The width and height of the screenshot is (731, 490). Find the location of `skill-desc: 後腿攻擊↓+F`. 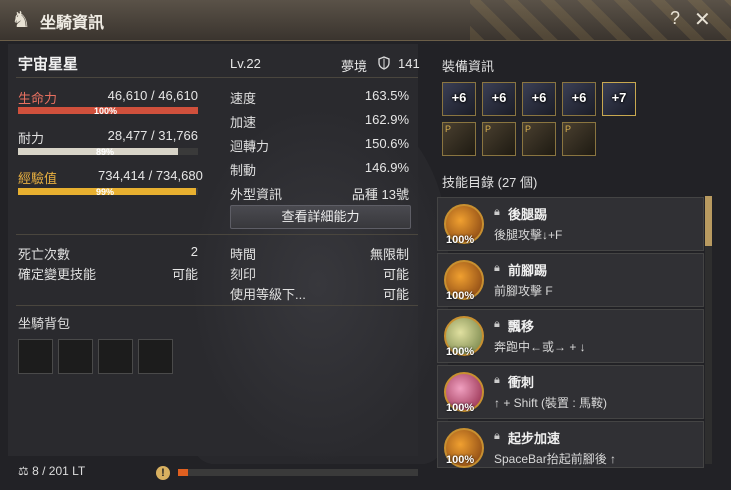

skill-desc: 後腿攻擊↓+F is located at coordinates (528, 235).